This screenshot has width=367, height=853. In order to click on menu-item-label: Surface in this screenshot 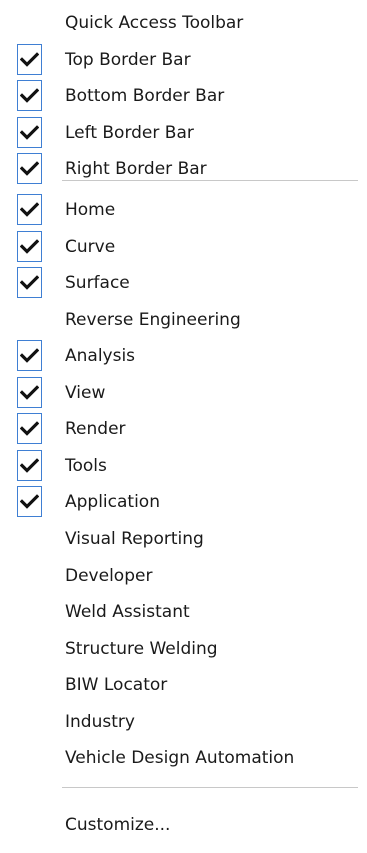, I will do `click(97, 283)`.